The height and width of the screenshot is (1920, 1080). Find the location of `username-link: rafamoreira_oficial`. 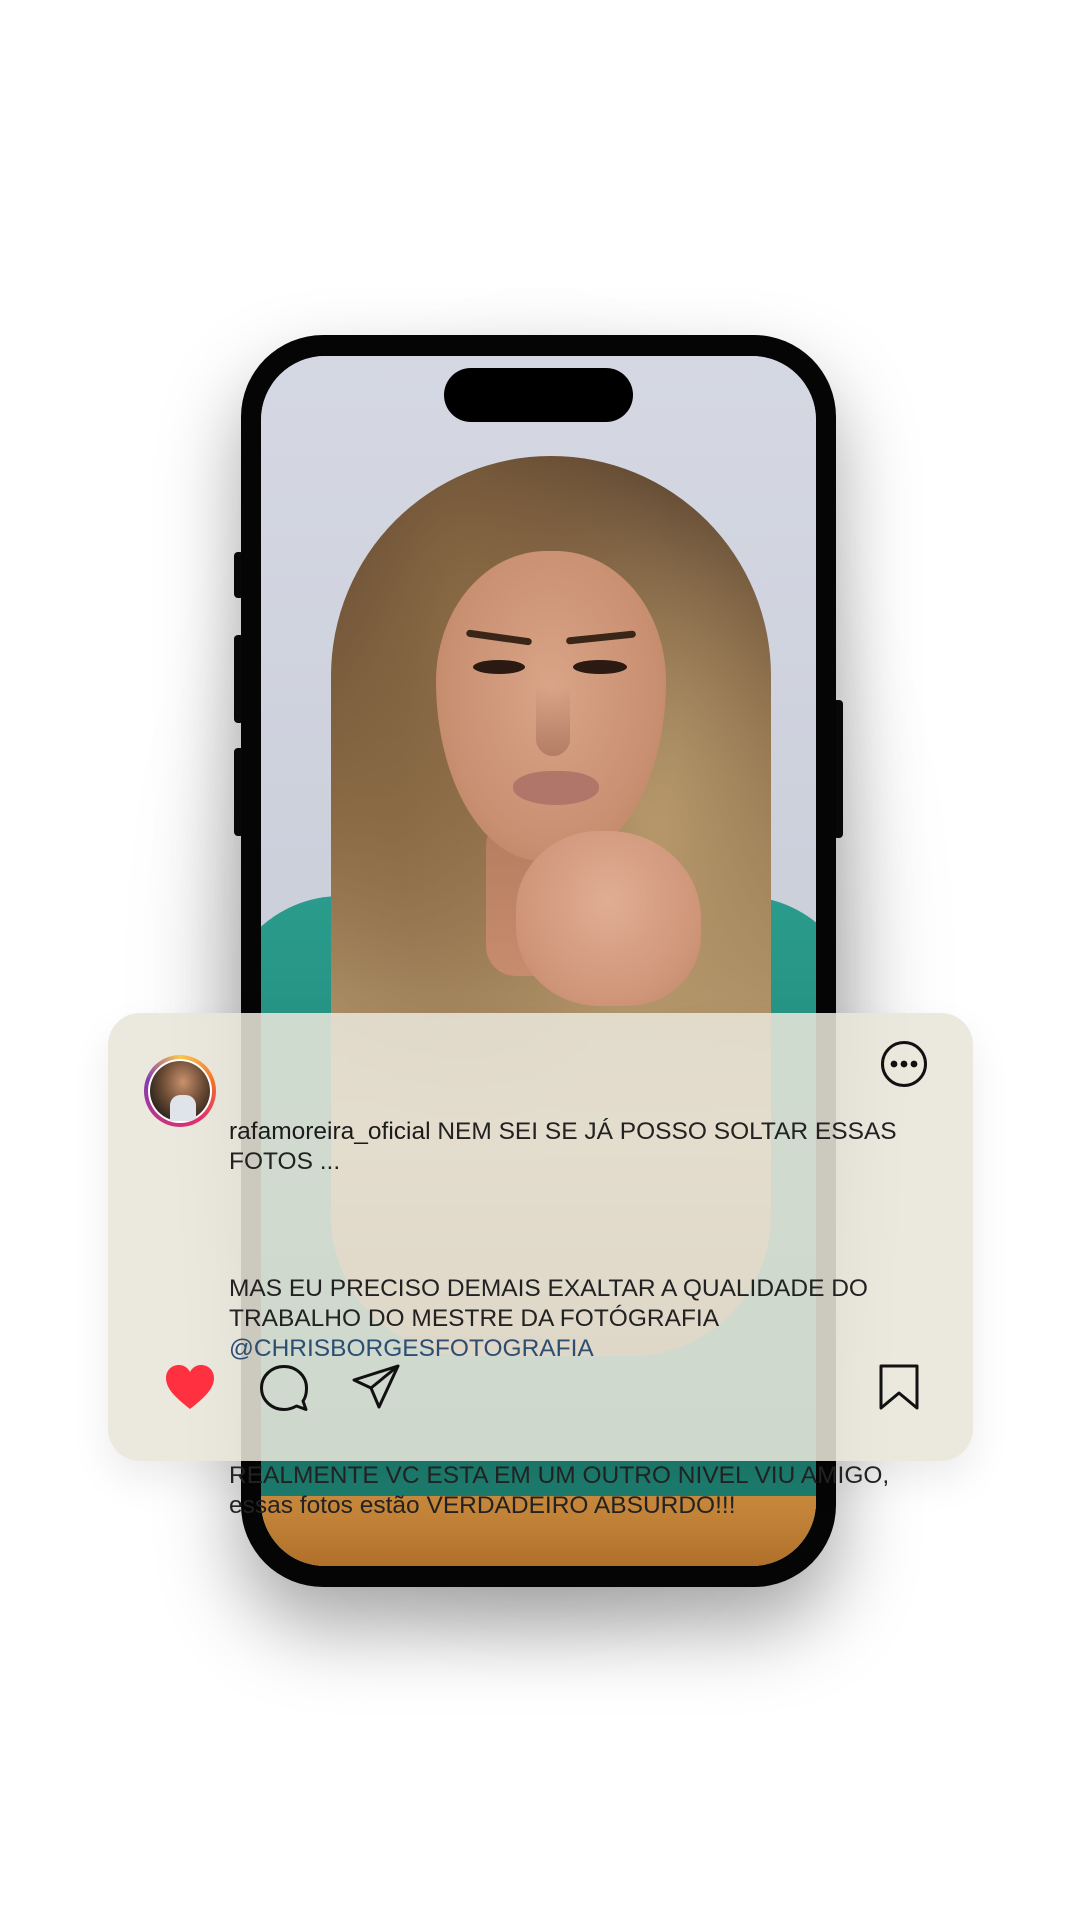

username-link: rafamoreira_oficial is located at coordinates (330, 1131).